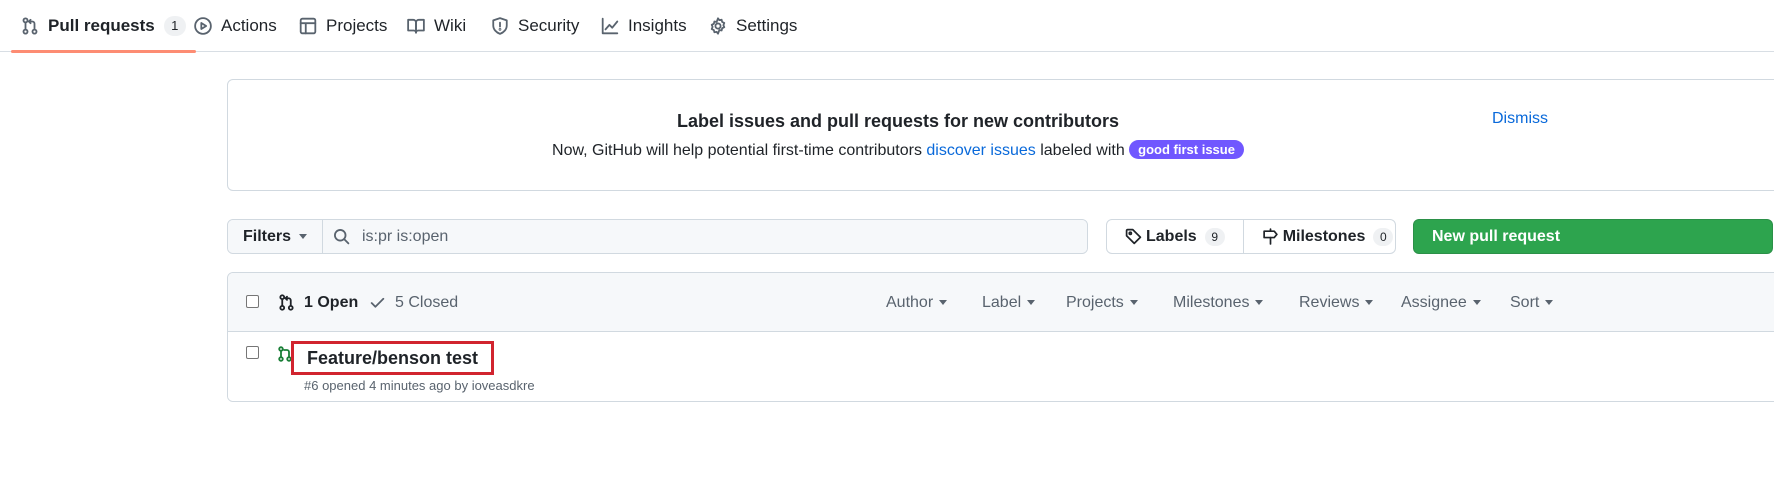 The width and height of the screenshot is (1774, 477). What do you see at coordinates (388, 385) in the screenshot?
I see `pull-request-opened-text: #6 opened 4 minutes ago by` at bounding box center [388, 385].